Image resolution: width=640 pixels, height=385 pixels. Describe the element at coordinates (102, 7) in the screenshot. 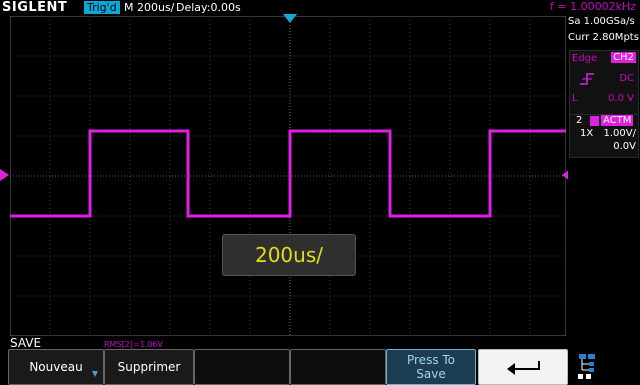

I see `trigger-status-badge: Trig'd` at that location.